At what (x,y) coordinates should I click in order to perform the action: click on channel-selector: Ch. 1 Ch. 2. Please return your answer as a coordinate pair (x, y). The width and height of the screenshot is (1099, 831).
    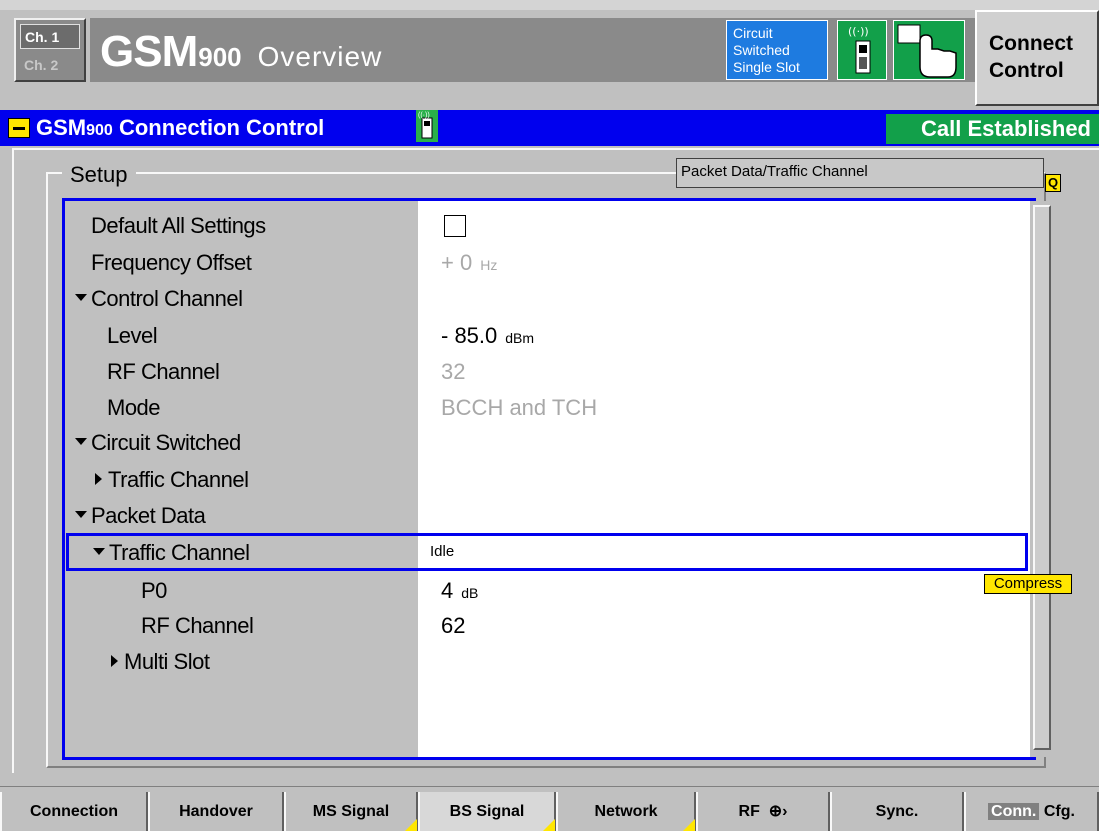
    Looking at the image, I should click on (50, 50).